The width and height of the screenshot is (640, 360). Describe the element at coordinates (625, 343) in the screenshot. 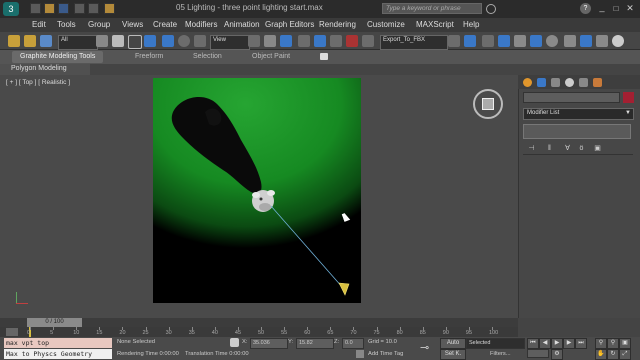

I see `zoom-extents-icon: ▣` at that location.